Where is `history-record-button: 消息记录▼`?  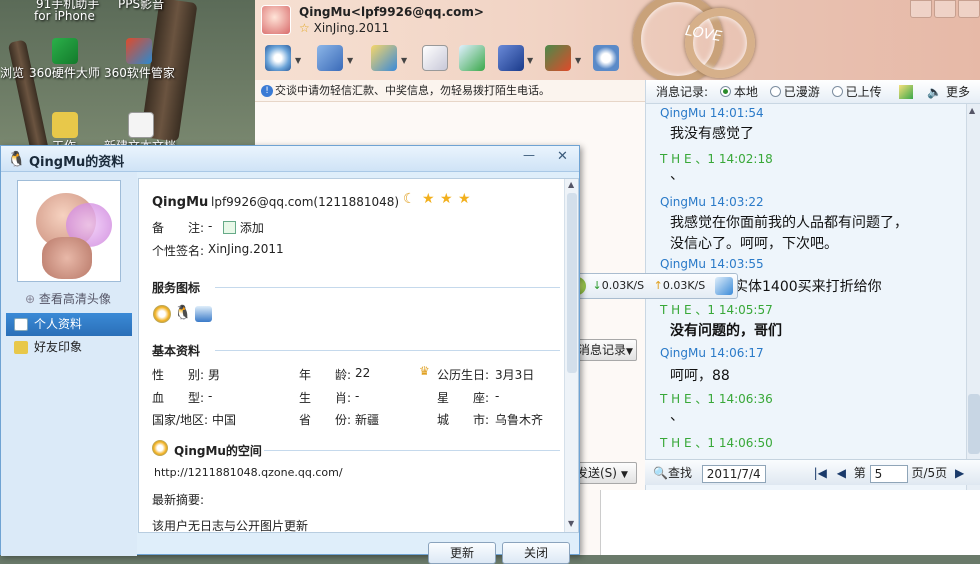
history-record-button: 消息记录▼ is located at coordinates (606, 350).